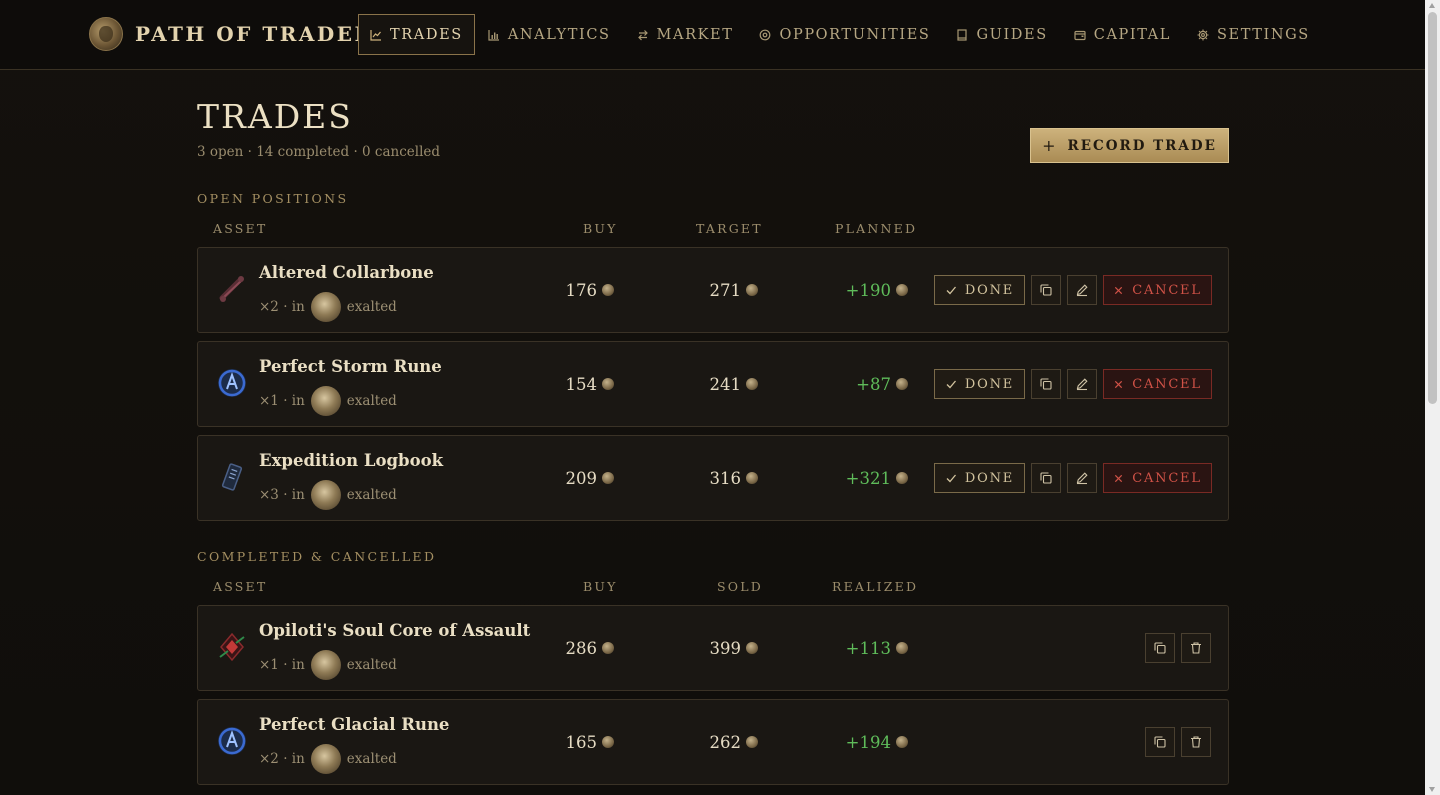 The image size is (1440, 795). I want to click on realized-profit: +113, so click(877, 648).